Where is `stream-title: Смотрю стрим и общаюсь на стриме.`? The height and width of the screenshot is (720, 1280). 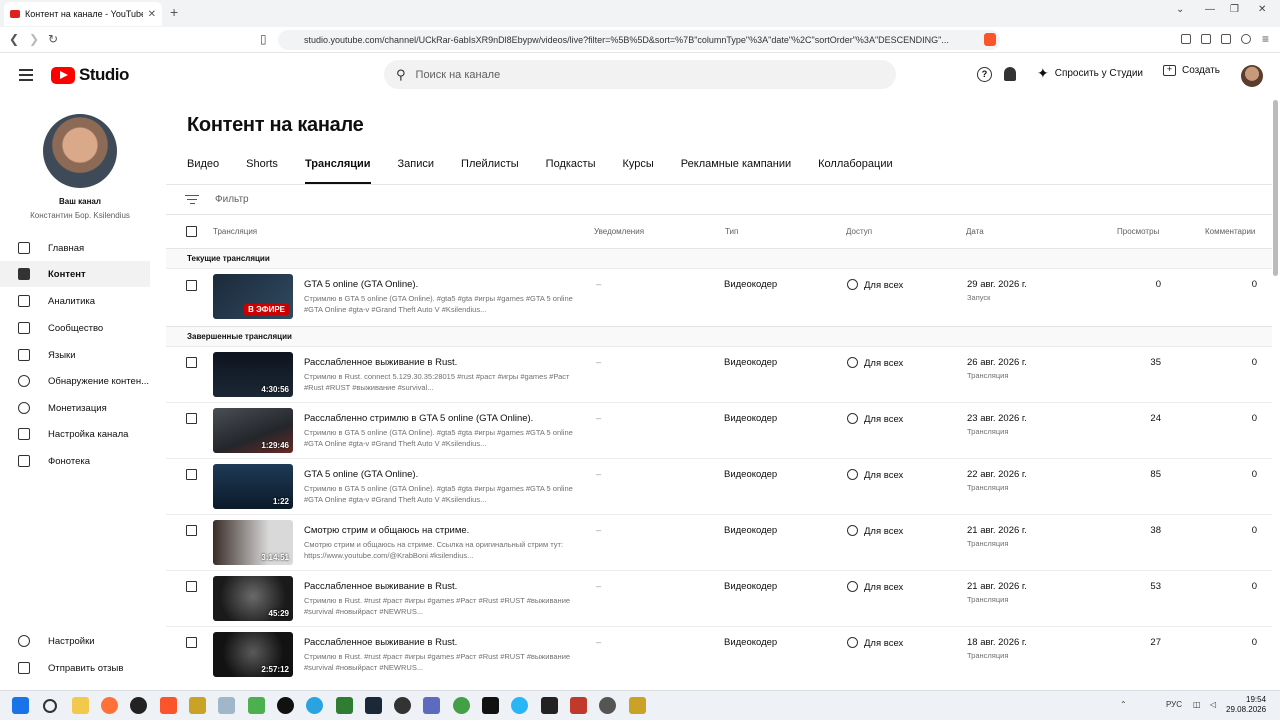
stream-title: Смотрю стрим и общаюсь на стриме. is located at coordinates (386, 530).